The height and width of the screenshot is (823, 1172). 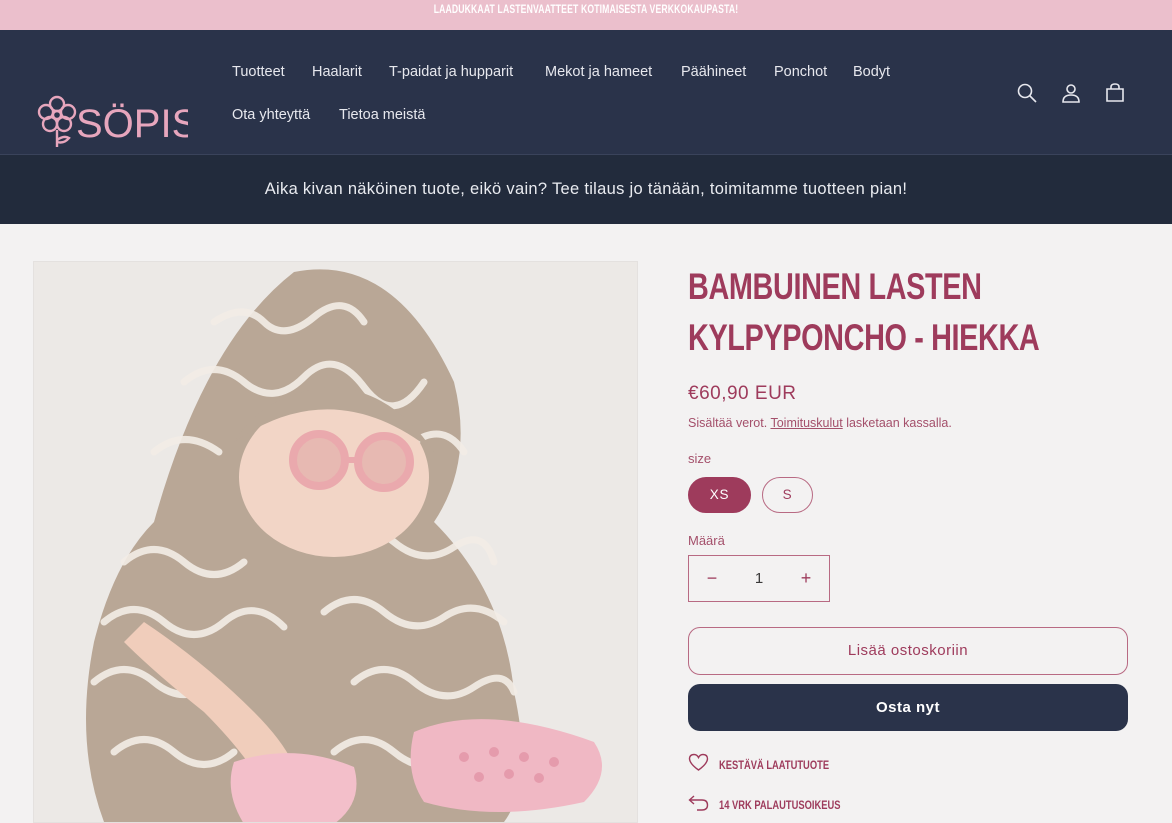 I want to click on nav-tuotteet: Tuotteet, so click(x=258, y=72).